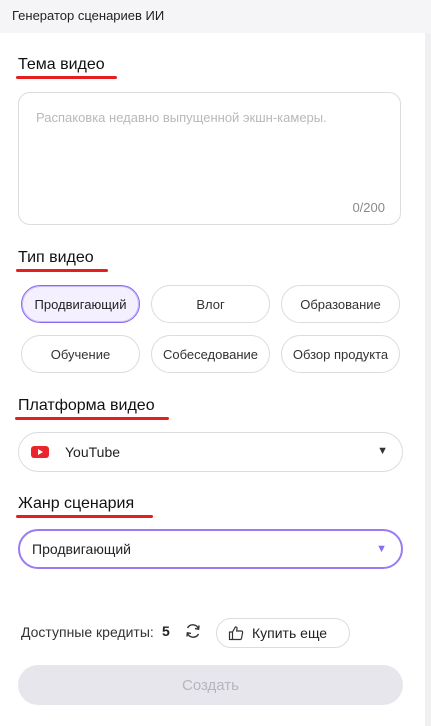 This screenshot has height=726, width=431. I want to click on refresh-icon, so click(193, 631).